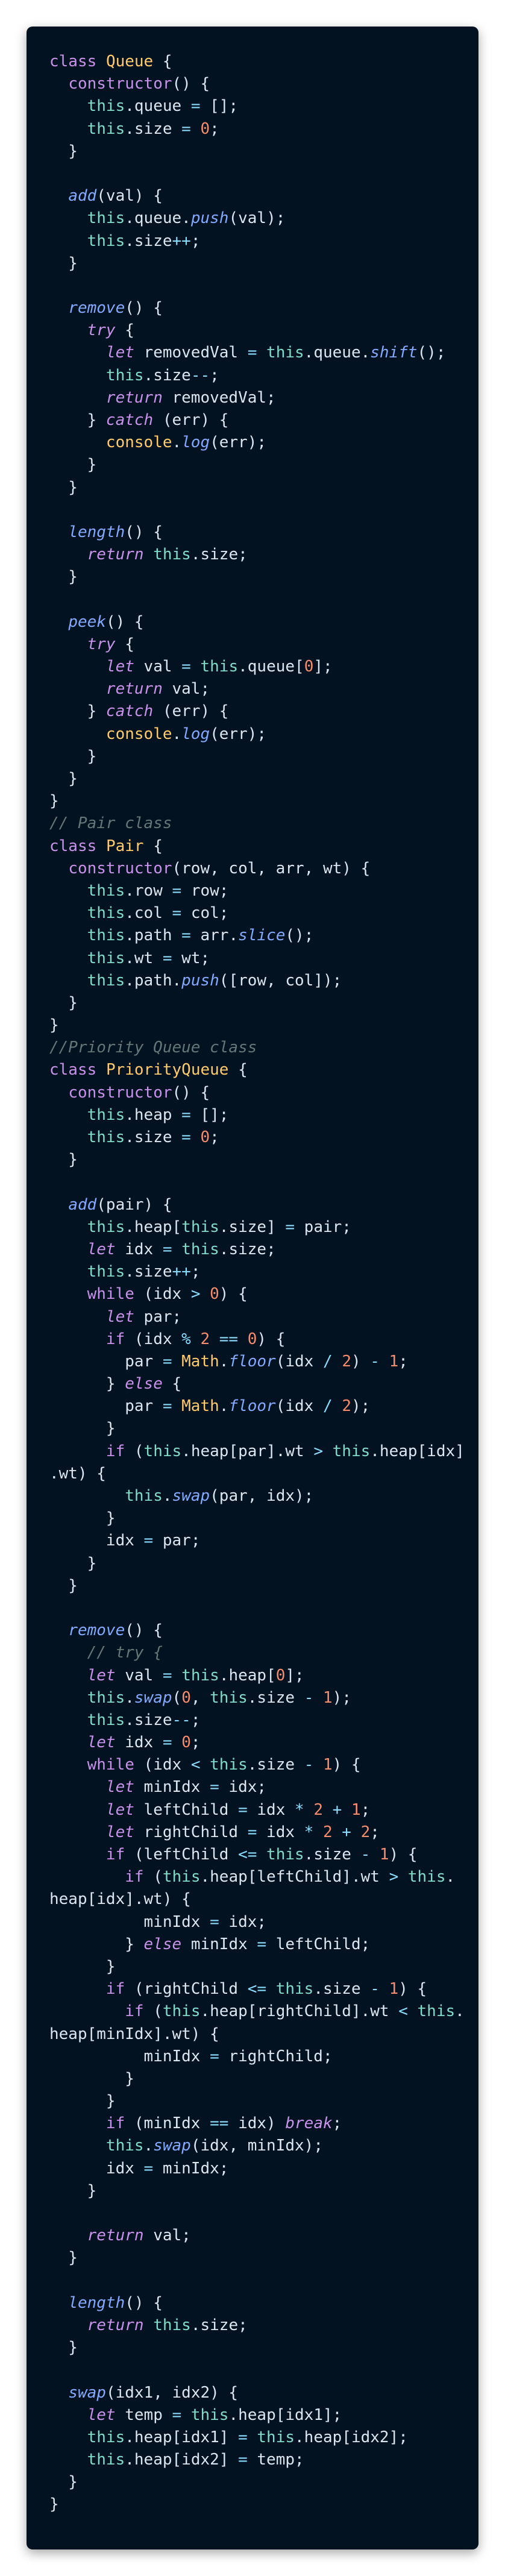 The height and width of the screenshot is (2576, 505). Describe the element at coordinates (195, 1339) in the screenshot. I see `code-line: if (idx % 2 == 0) {` at that location.